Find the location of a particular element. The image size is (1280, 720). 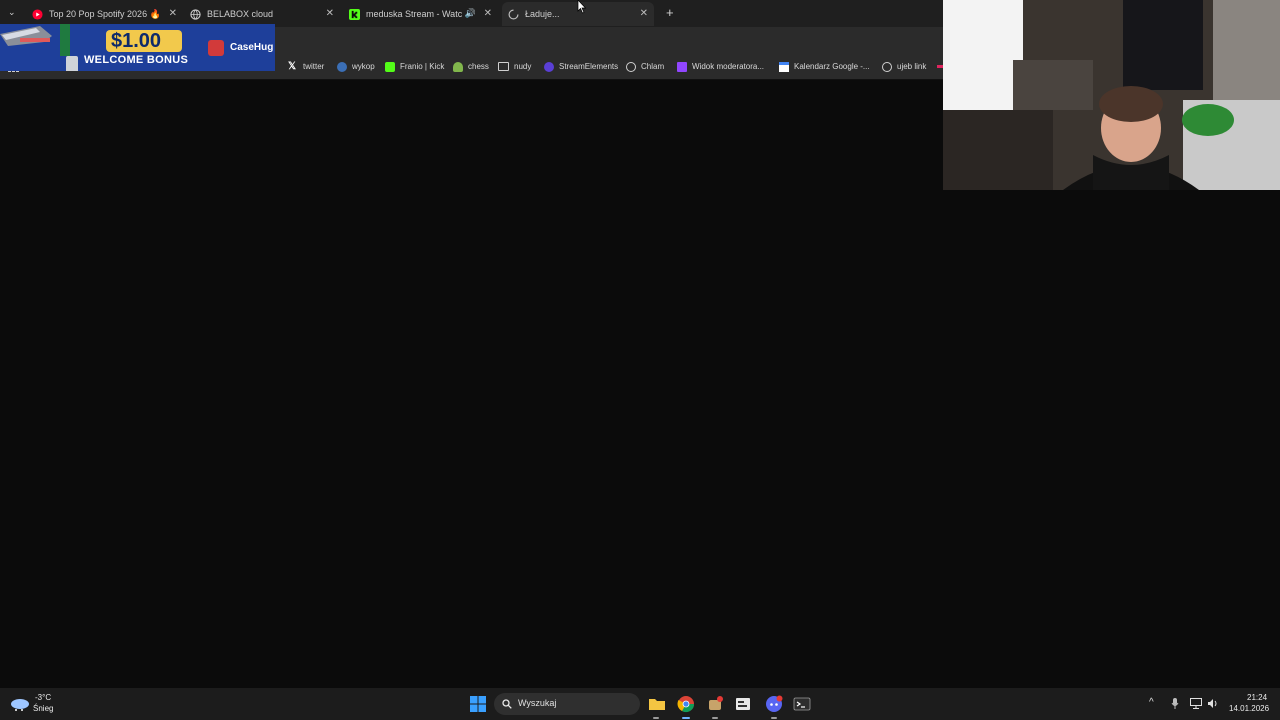

snow-cloud-icon is located at coordinates (20, 705).